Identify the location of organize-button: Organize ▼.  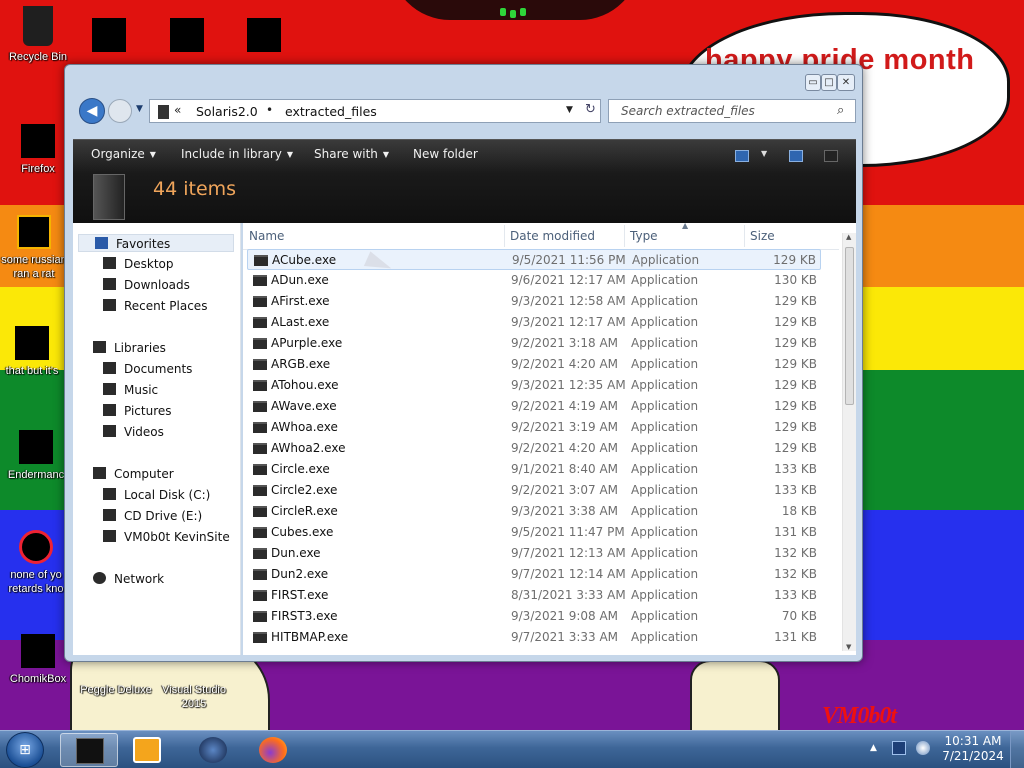
(123, 154).